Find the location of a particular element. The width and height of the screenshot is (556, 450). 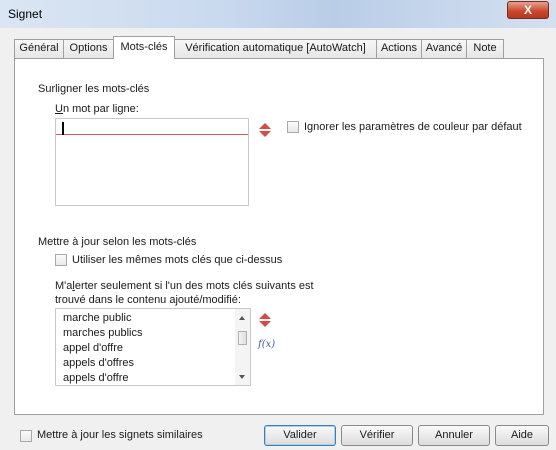

tab-note: Note is located at coordinates (485, 48).